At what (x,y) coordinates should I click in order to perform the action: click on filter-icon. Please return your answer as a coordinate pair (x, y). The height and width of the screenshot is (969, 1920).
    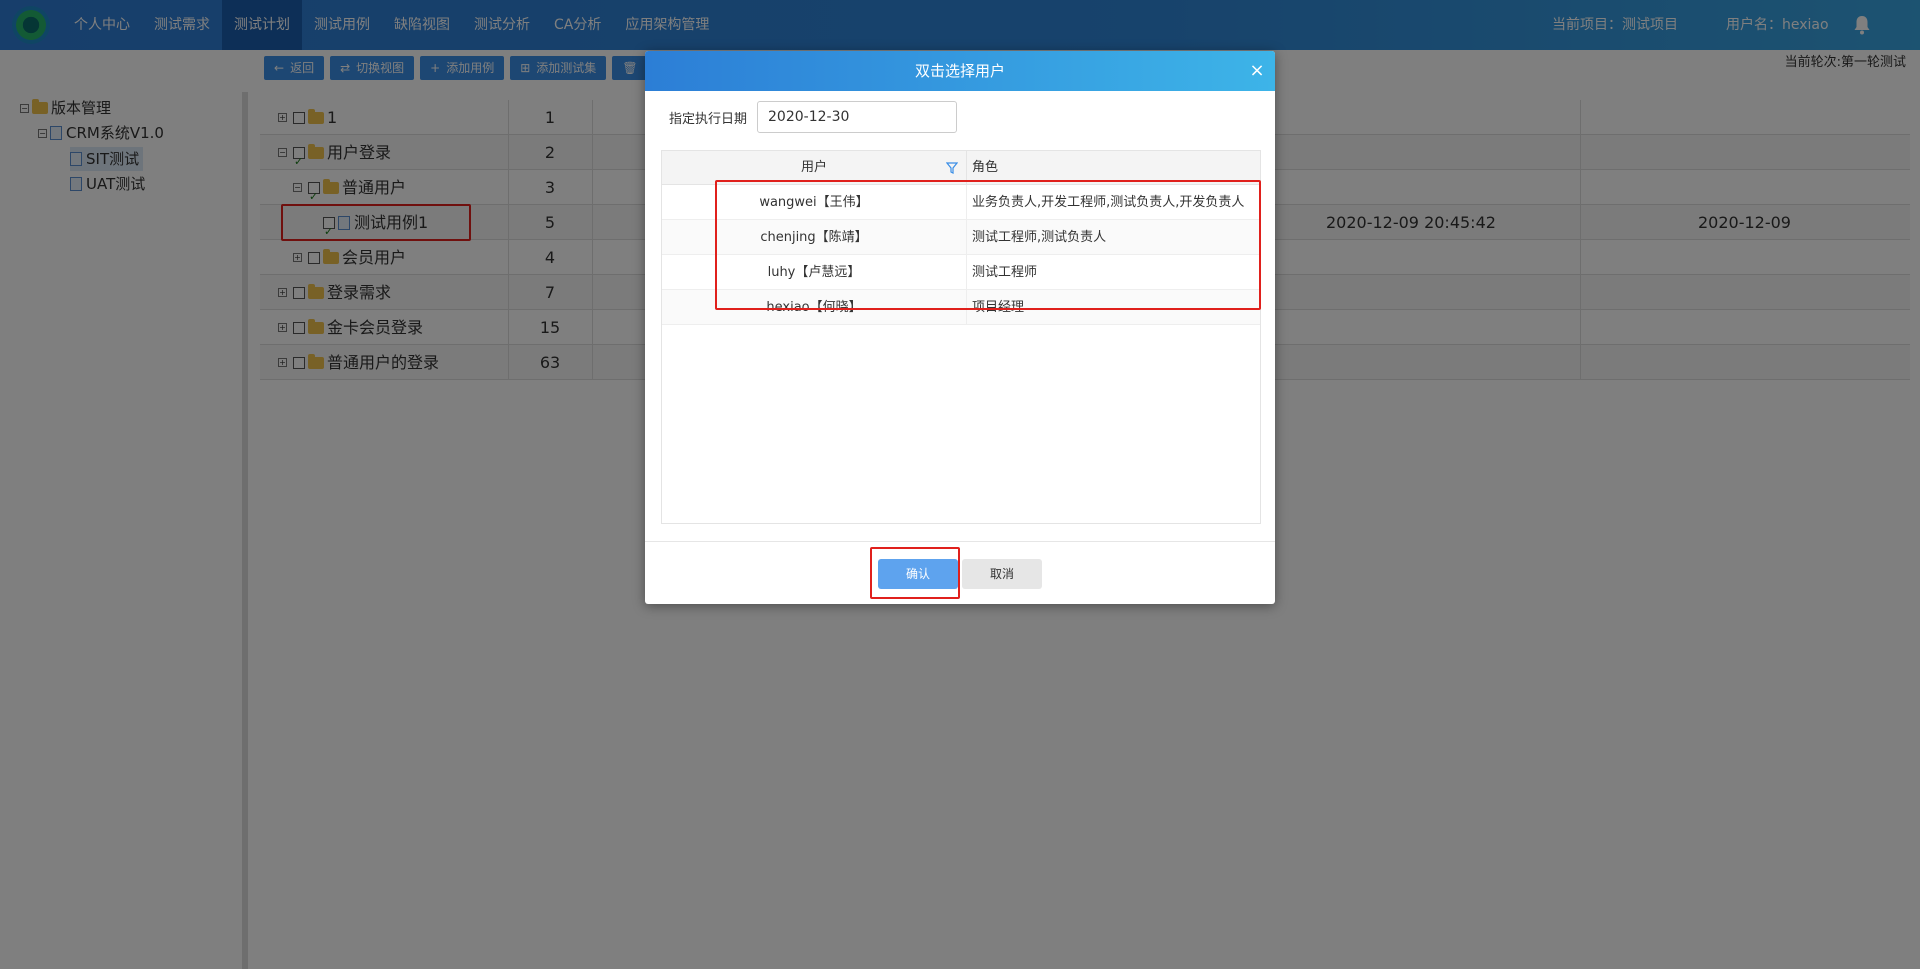
    Looking at the image, I should click on (952, 168).